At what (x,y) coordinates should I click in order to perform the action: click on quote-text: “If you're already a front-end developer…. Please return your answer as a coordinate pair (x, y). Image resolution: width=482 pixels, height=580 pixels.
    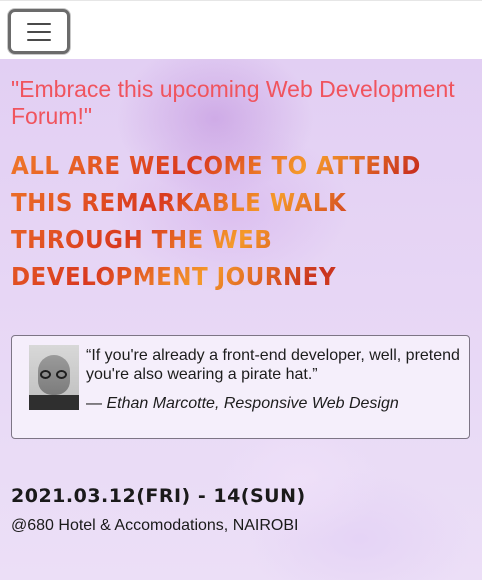
    Looking at the image, I should click on (273, 365).